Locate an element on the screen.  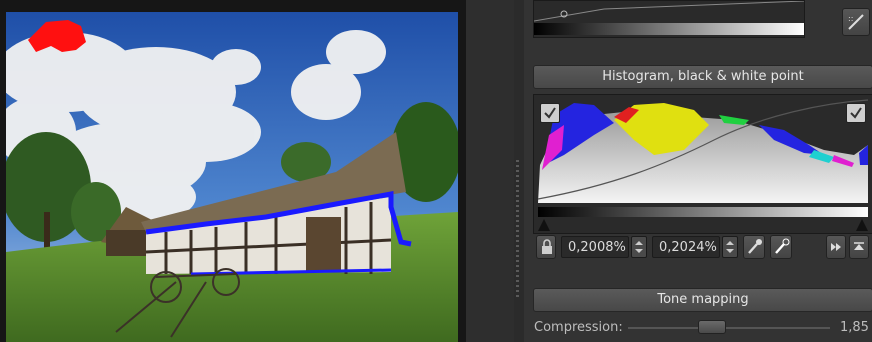
flip-button is located at coordinates (859, 247).